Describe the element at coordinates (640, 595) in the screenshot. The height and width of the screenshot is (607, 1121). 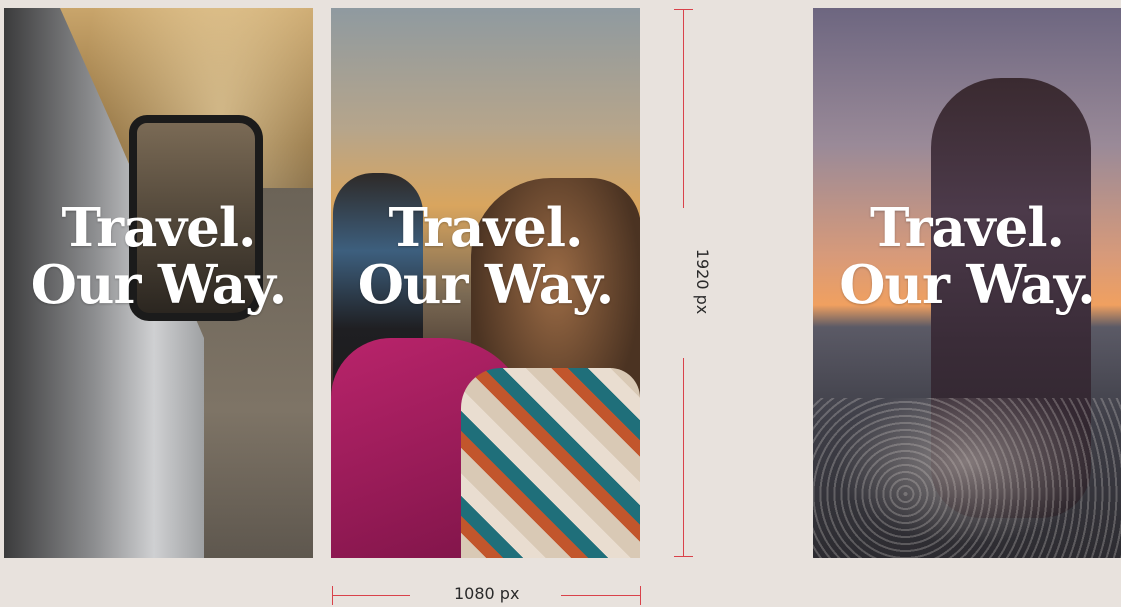
I see `width-guide-right-tick` at that location.